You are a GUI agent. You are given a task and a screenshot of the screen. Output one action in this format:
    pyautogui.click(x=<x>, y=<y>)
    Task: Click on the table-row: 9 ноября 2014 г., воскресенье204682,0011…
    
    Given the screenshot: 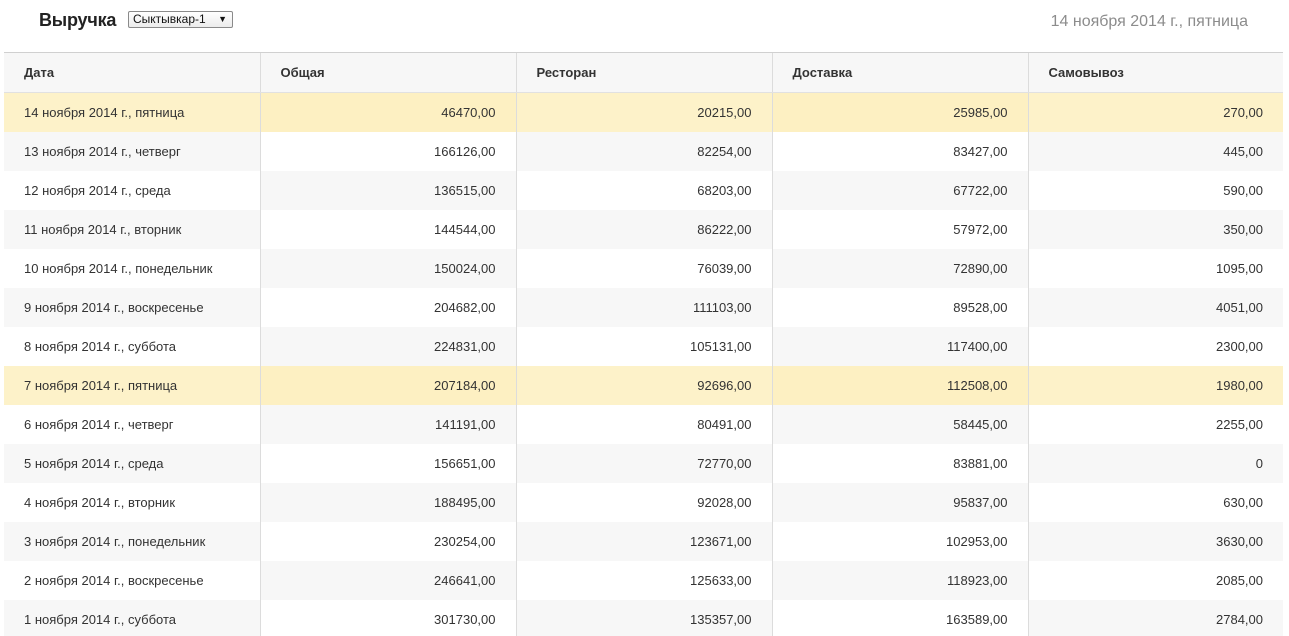 What is the action you would take?
    pyautogui.click(x=643, y=307)
    